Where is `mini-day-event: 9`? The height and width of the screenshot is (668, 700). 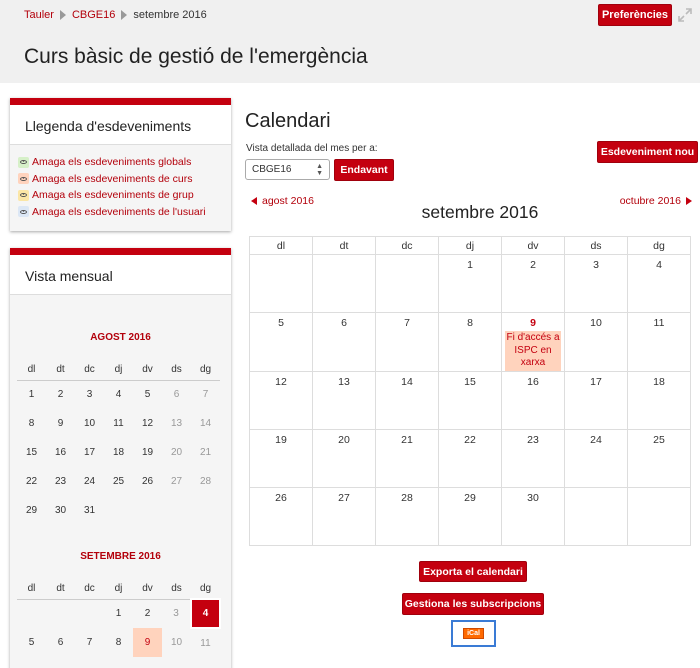
mini-day-event: 9 is located at coordinates (147, 642).